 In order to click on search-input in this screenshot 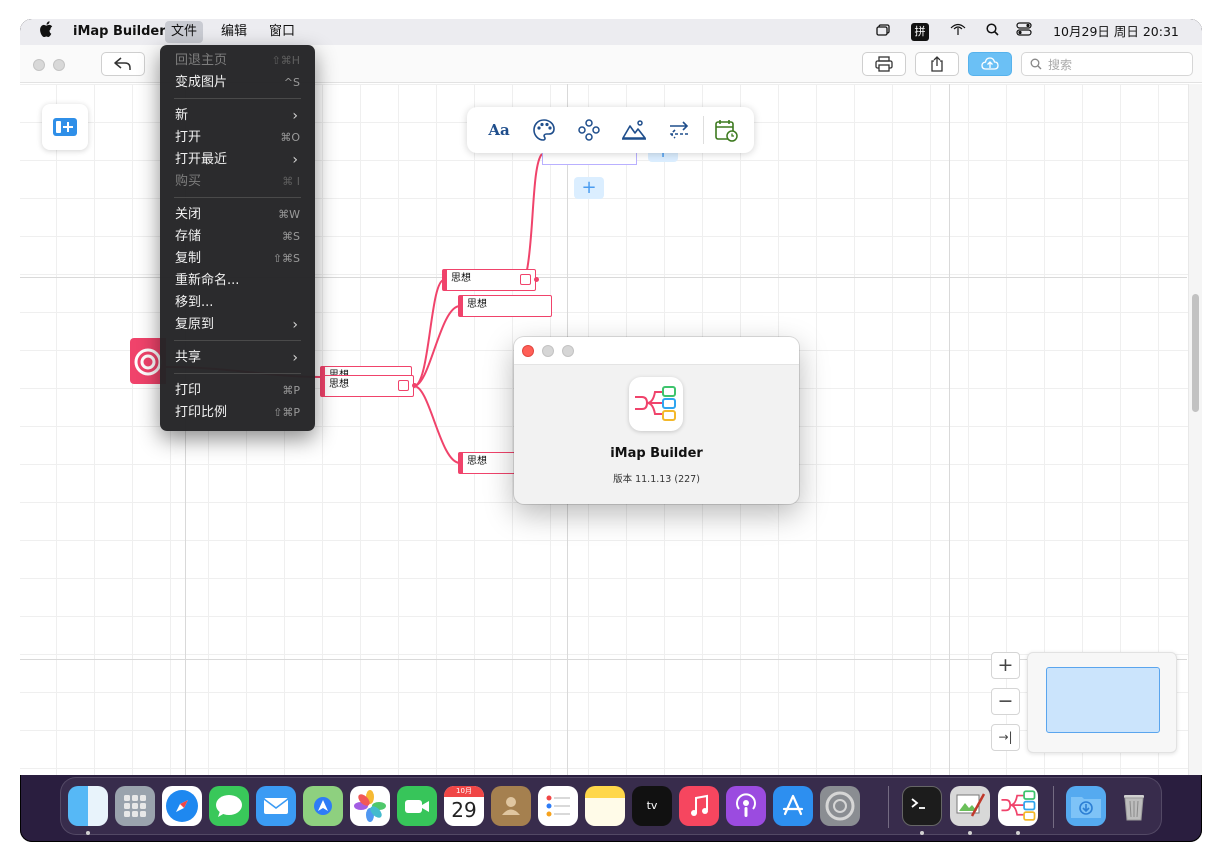, I will do `click(1118, 65)`.